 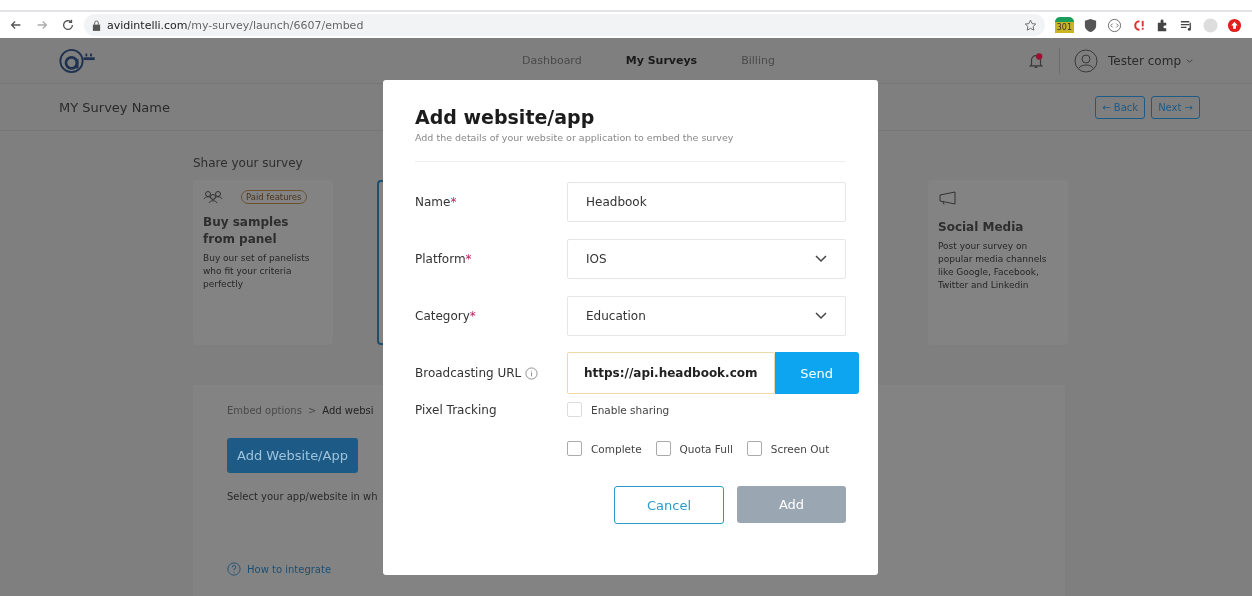 I want to click on dialog-subtitle: Add the details of your website or application to embed the survey, so click(x=575, y=137).